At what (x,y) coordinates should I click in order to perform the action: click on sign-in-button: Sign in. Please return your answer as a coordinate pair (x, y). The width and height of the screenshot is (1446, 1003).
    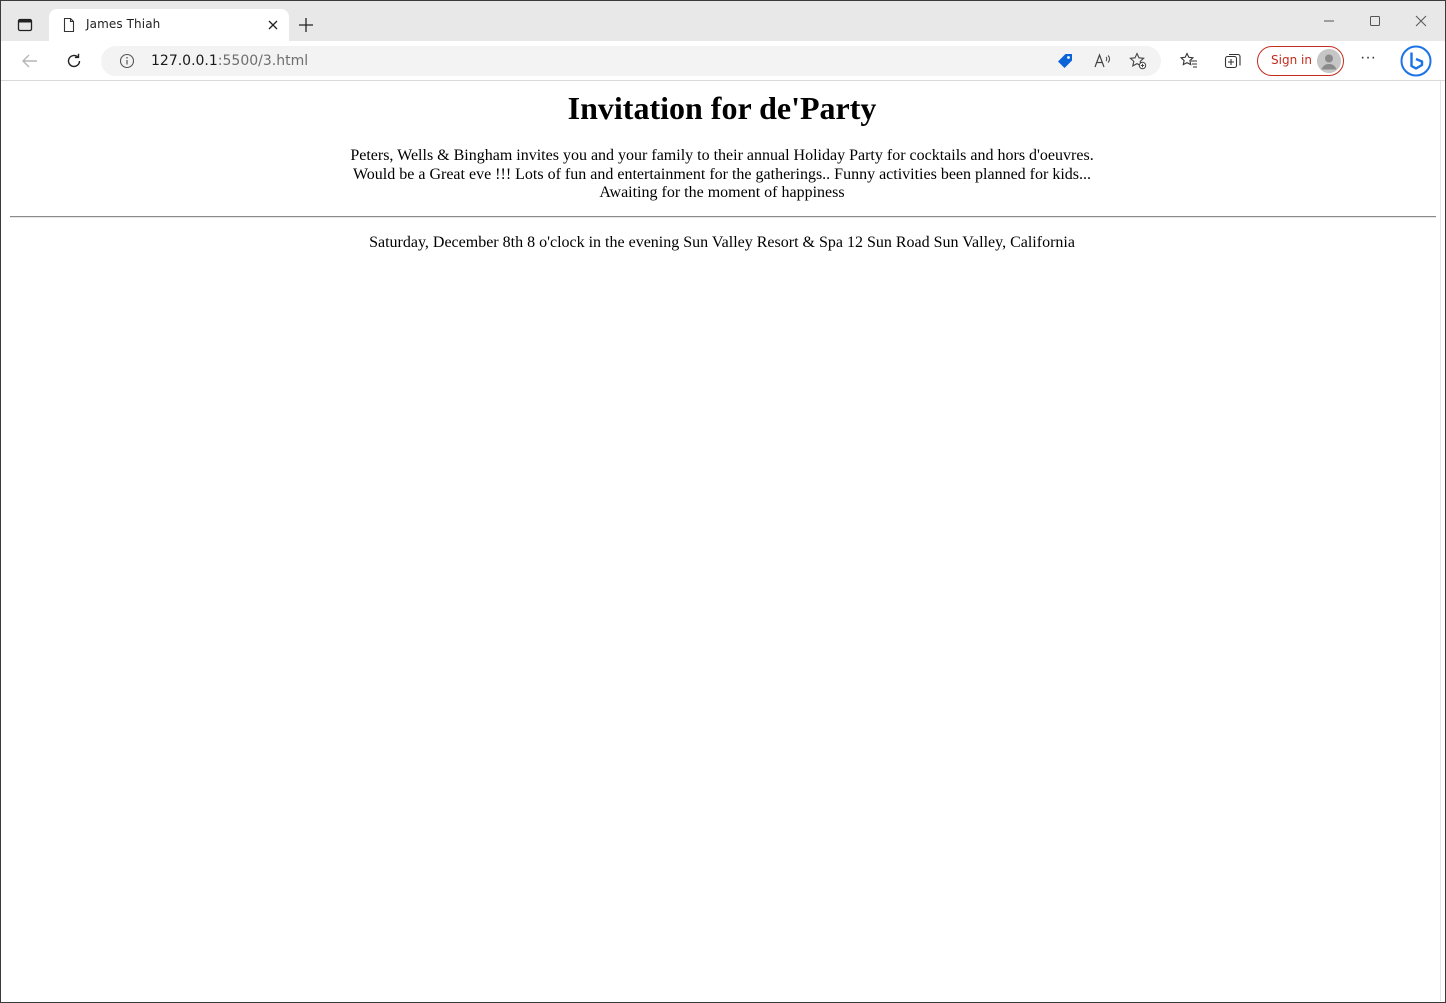
    Looking at the image, I should click on (1300, 61).